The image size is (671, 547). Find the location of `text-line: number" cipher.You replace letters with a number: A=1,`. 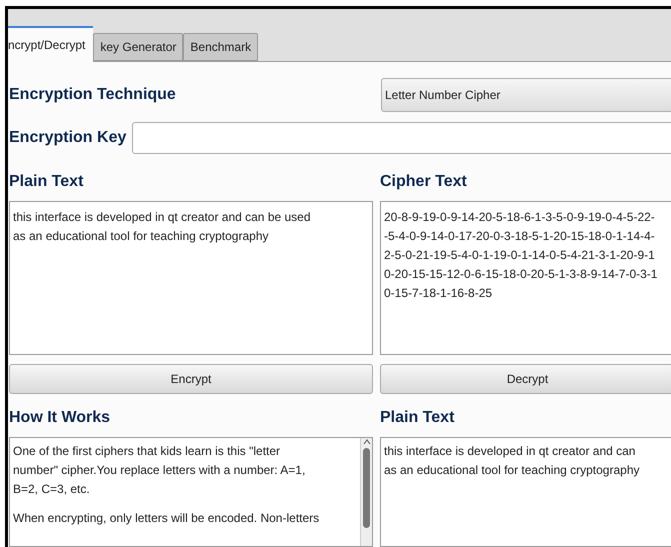

text-line: number" cipher.You replace letters with a number: A=1, is located at coordinates (159, 470).